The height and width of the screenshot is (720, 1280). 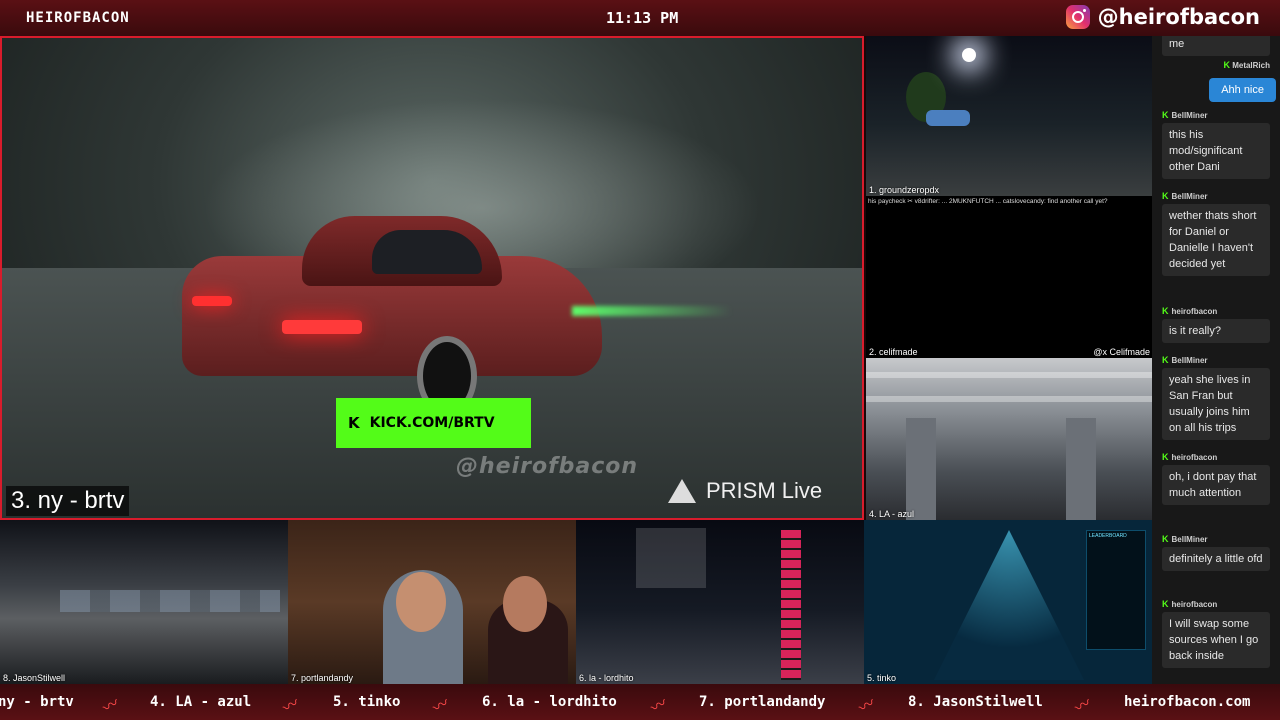 I want to click on drifting-car, so click(x=392, y=316).